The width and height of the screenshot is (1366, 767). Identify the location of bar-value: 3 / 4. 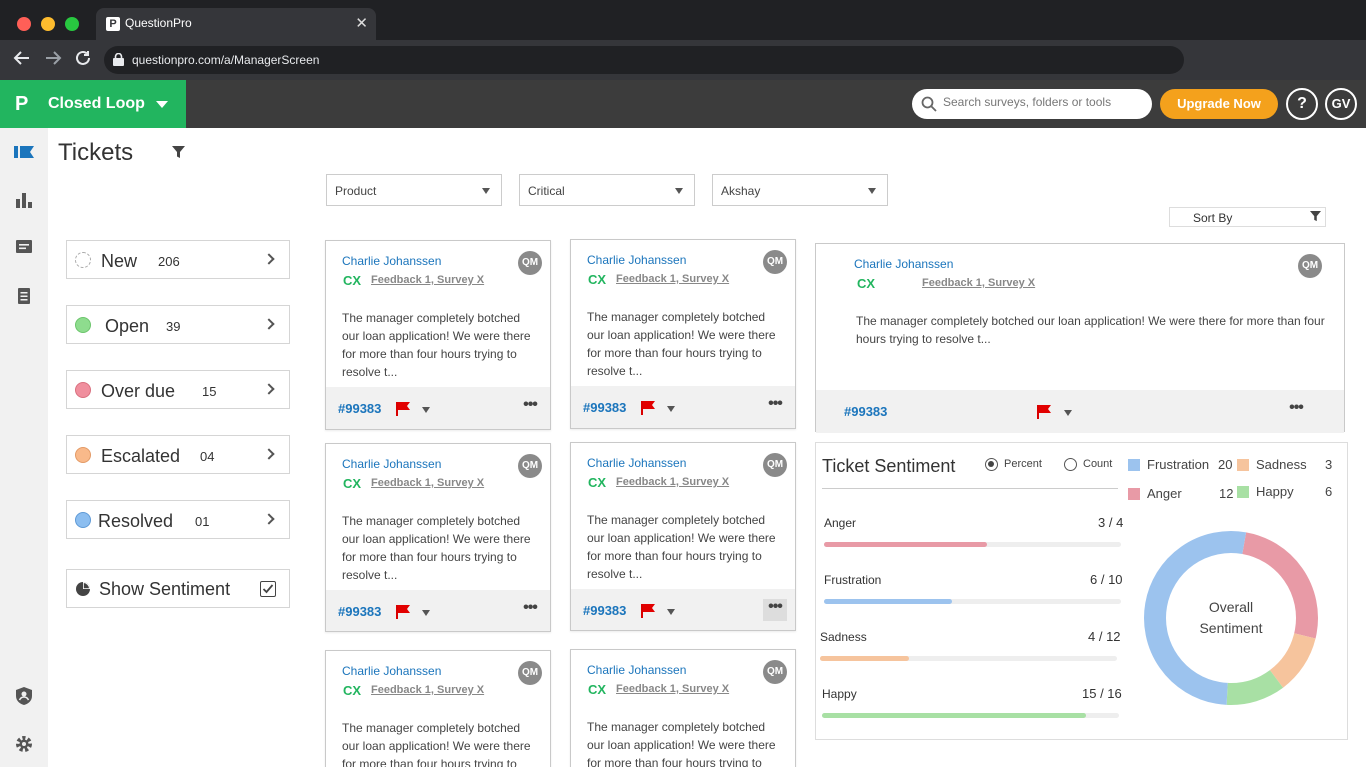
(1111, 522).